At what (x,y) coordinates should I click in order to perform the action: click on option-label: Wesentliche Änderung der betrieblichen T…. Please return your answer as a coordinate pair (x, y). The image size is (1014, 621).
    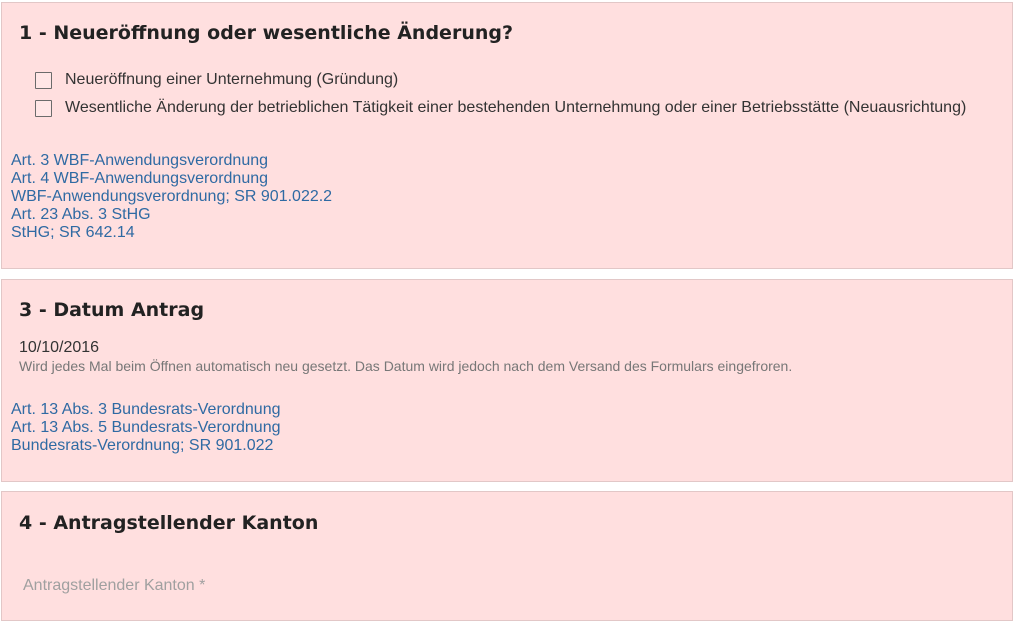
    Looking at the image, I should click on (516, 107).